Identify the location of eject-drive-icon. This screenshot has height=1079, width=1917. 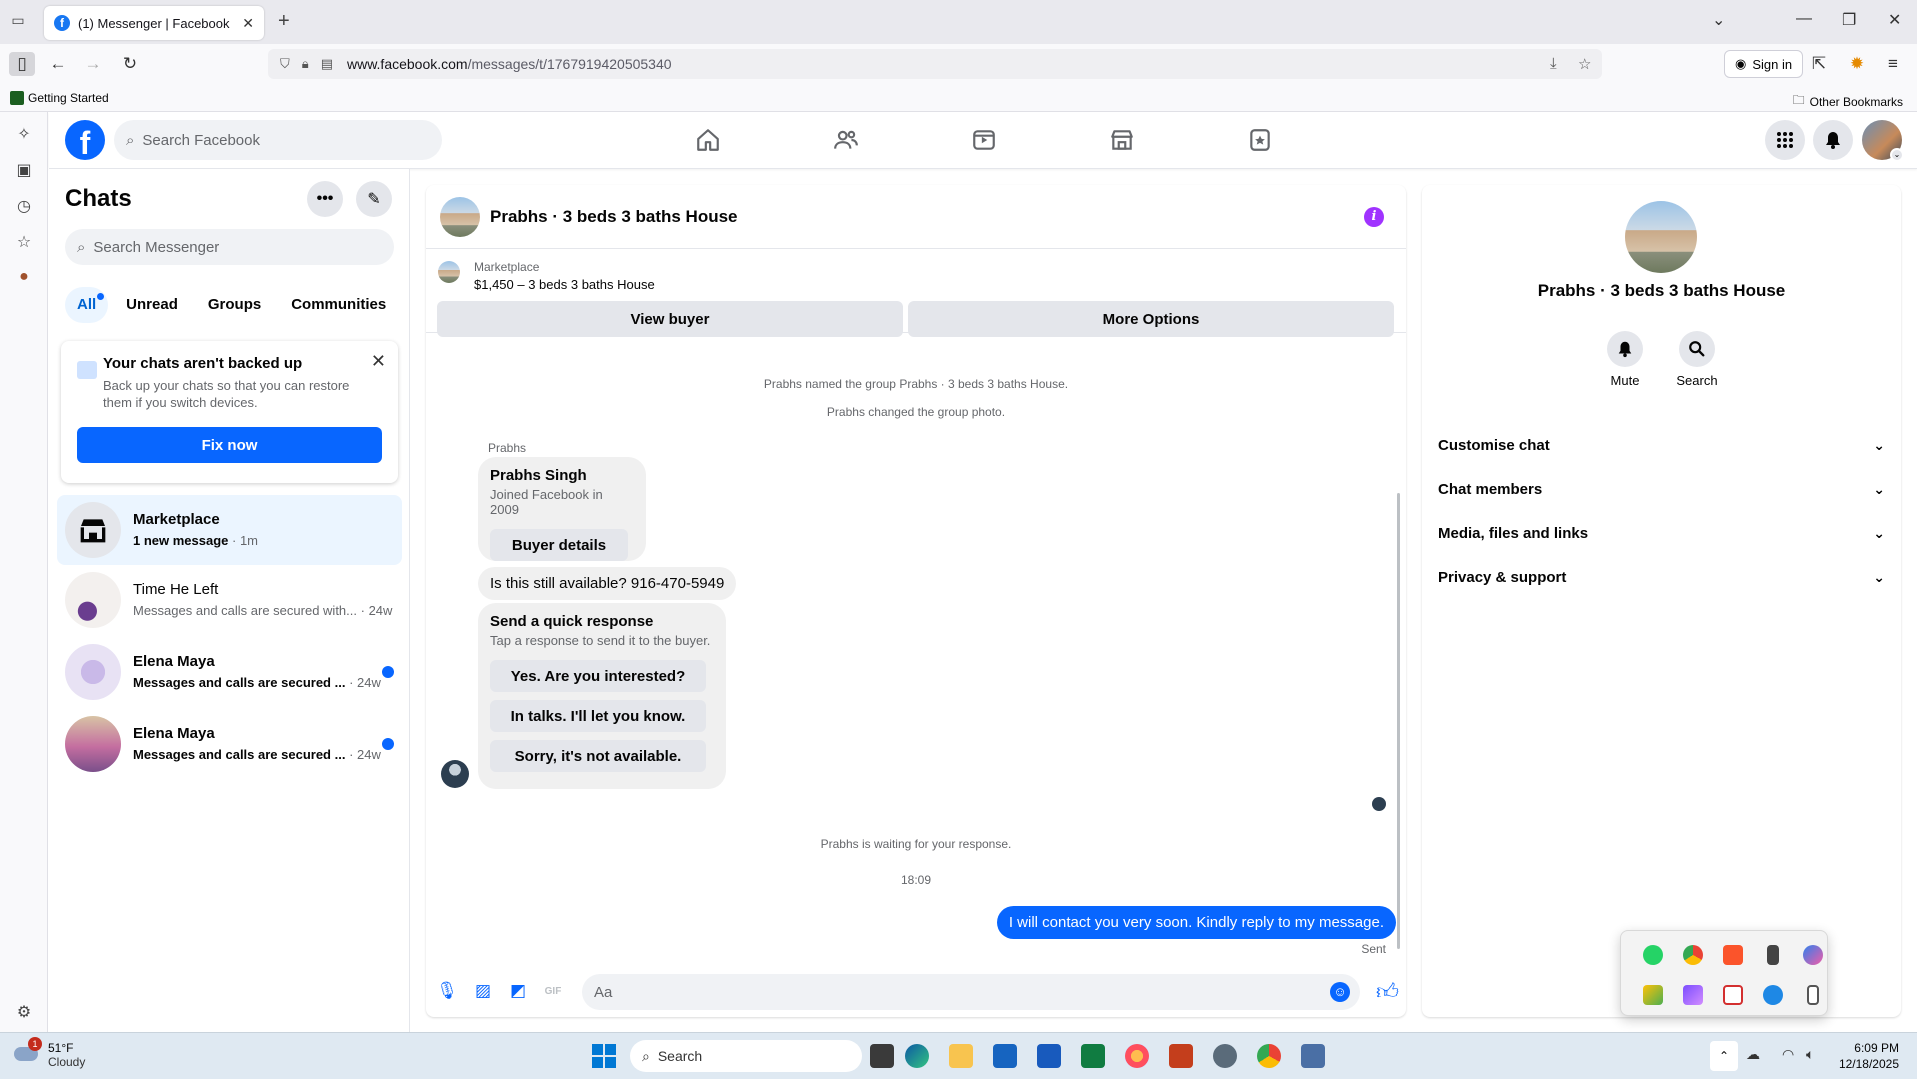
(1813, 995).